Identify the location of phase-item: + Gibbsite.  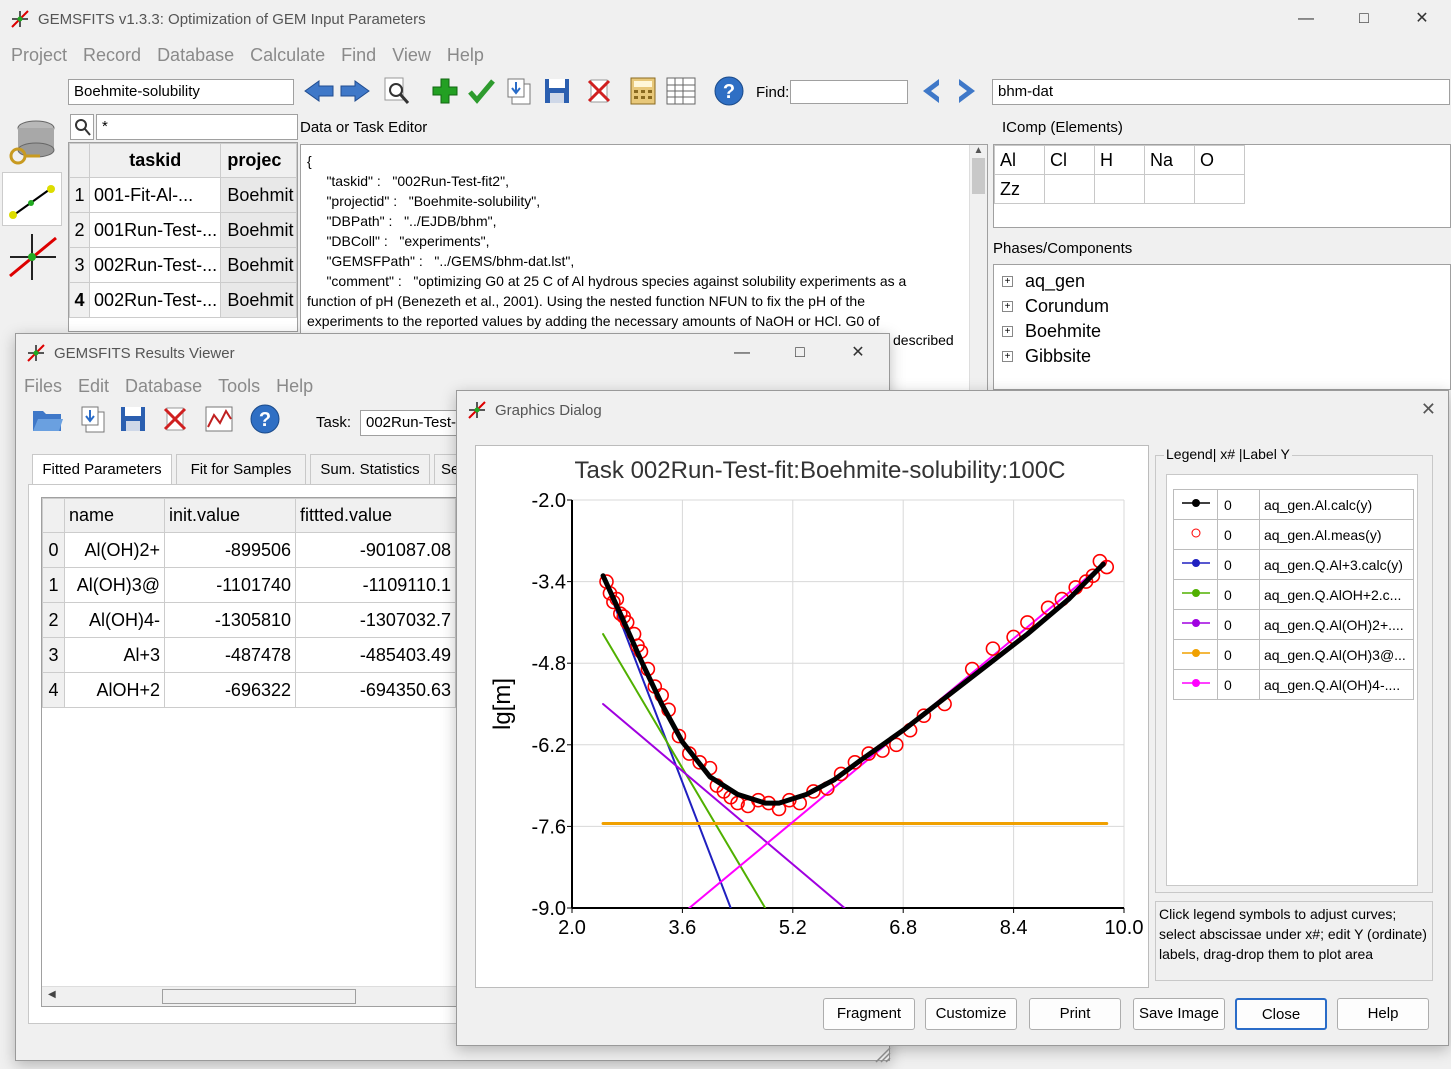
(1222, 356).